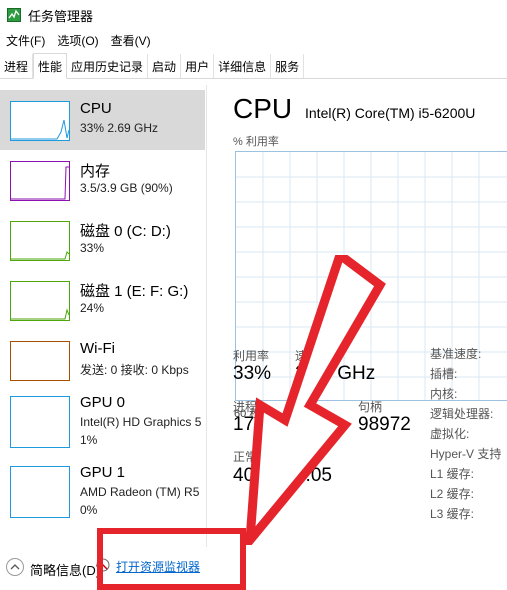  What do you see at coordinates (15, 567) in the screenshot?
I see `collapse-details-button` at bounding box center [15, 567].